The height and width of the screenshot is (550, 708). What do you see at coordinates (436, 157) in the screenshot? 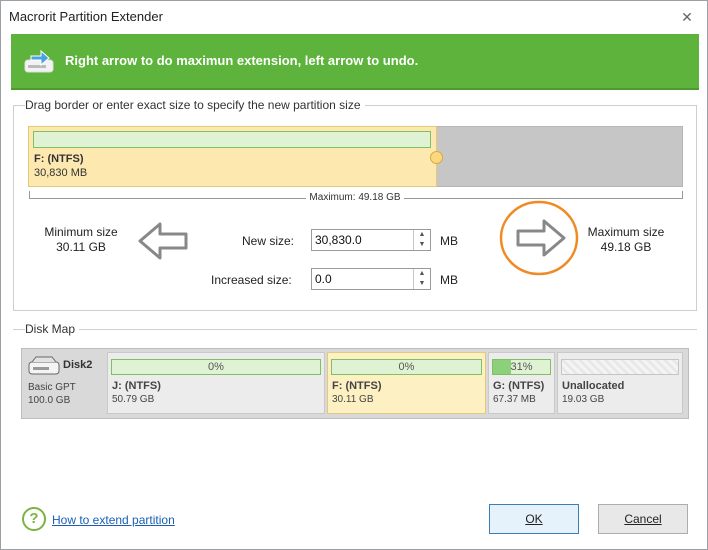
I see `resize-handle` at bounding box center [436, 157].